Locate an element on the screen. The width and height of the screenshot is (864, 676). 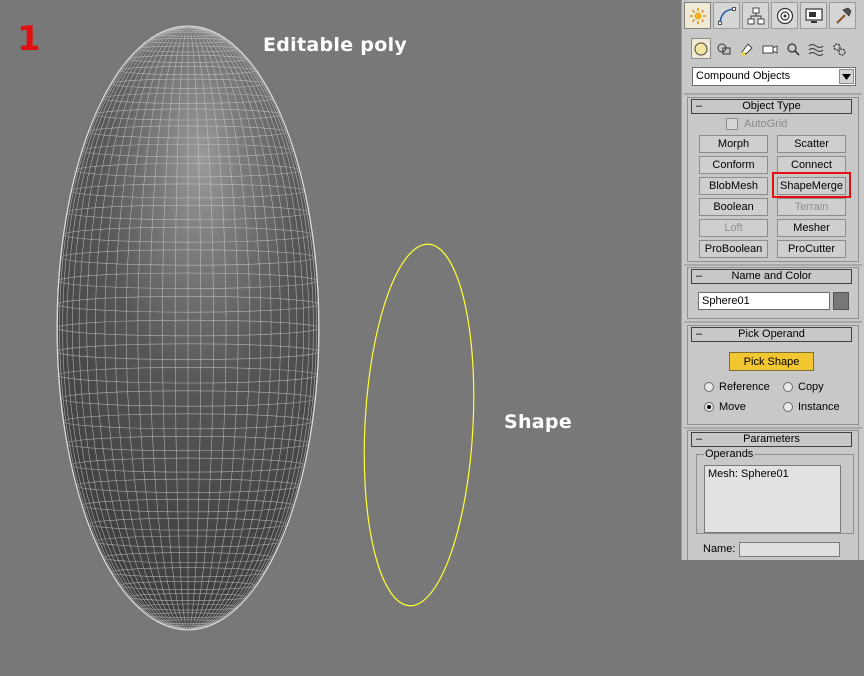
motion-tab is located at coordinates (784, 15).